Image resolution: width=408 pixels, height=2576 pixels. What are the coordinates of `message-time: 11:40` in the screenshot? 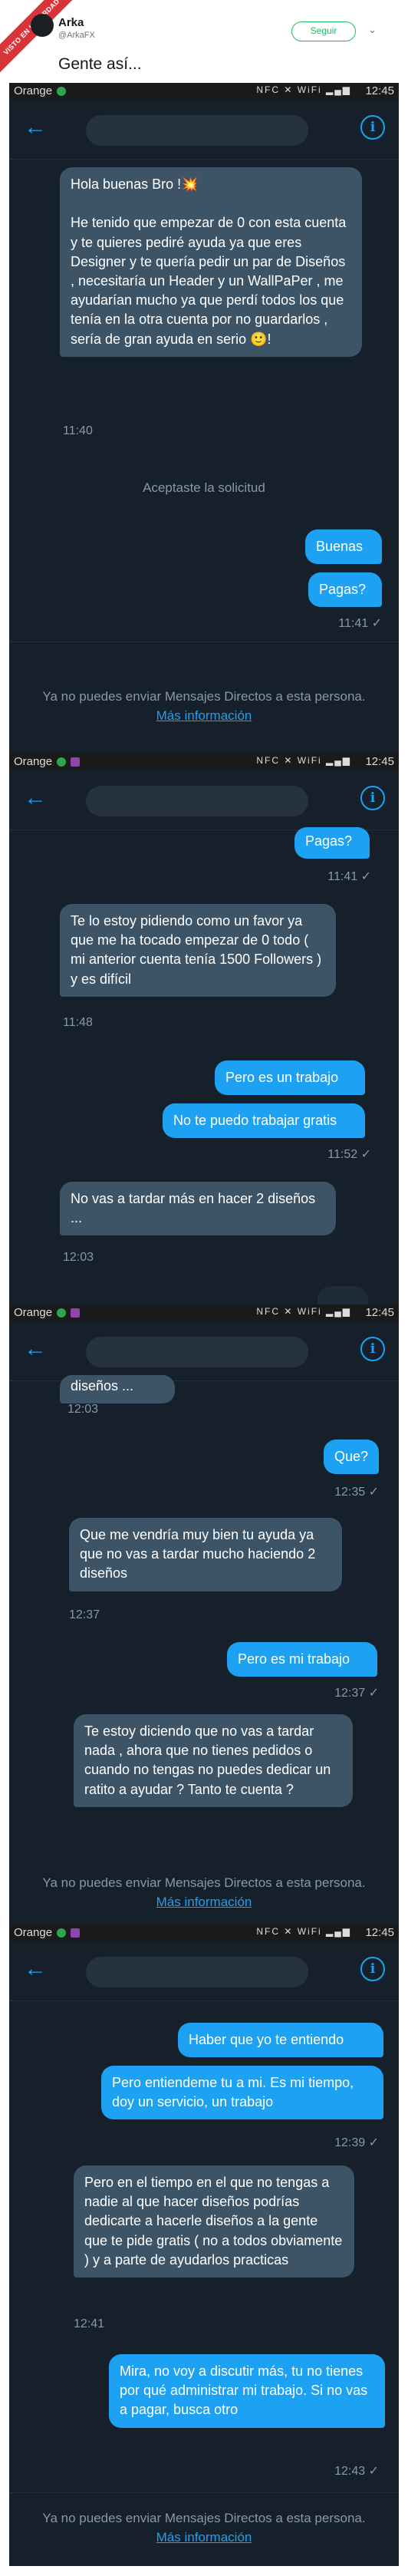 It's located at (78, 431).